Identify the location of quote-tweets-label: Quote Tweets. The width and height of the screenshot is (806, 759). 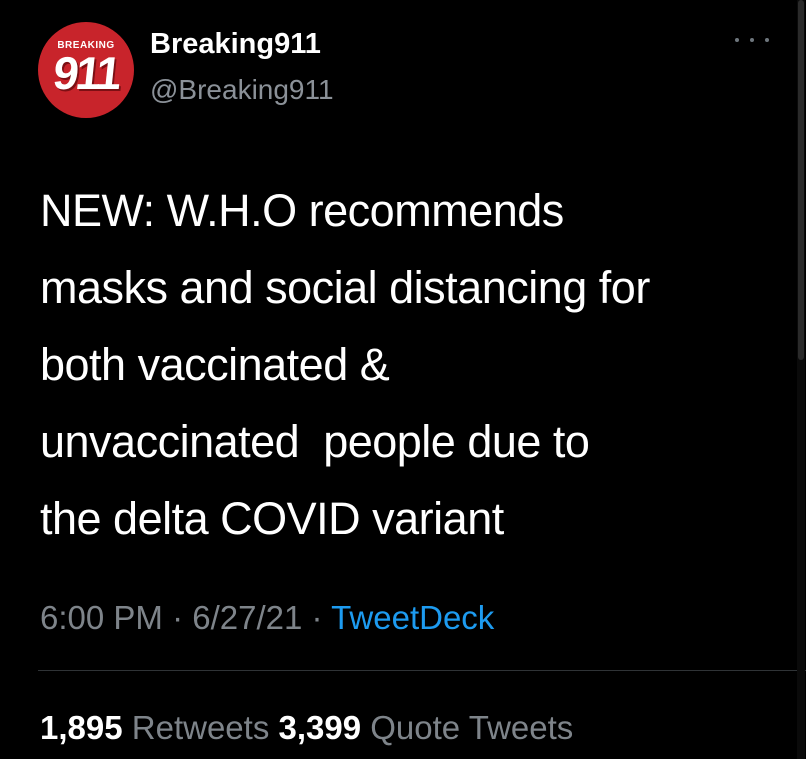
(472, 727).